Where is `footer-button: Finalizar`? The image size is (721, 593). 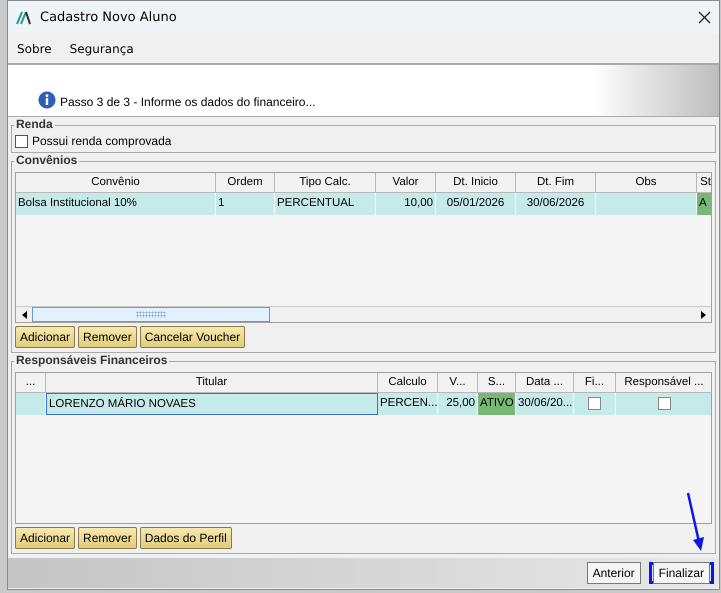 footer-button: Finalizar is located at coordinates (681, 573).